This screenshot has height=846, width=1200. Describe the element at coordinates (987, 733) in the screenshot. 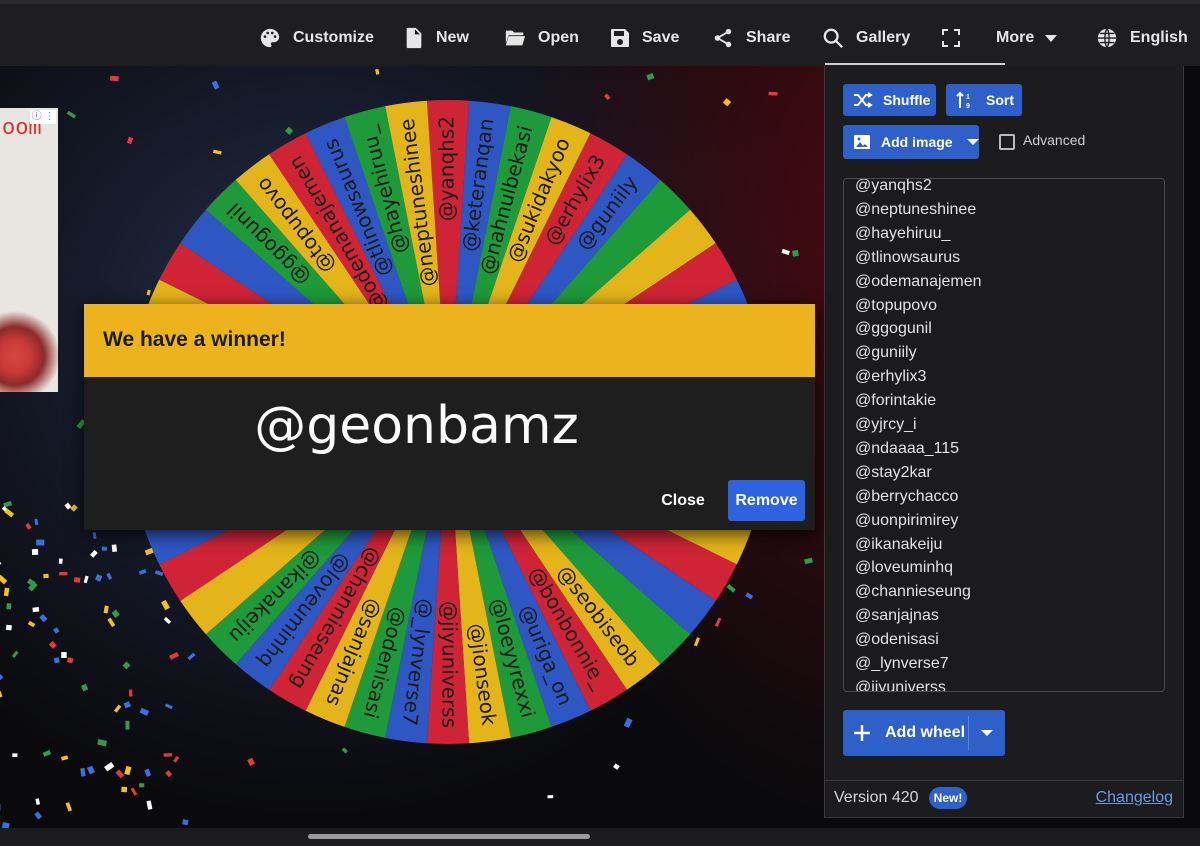

I see `caret-down-icon` at that location.